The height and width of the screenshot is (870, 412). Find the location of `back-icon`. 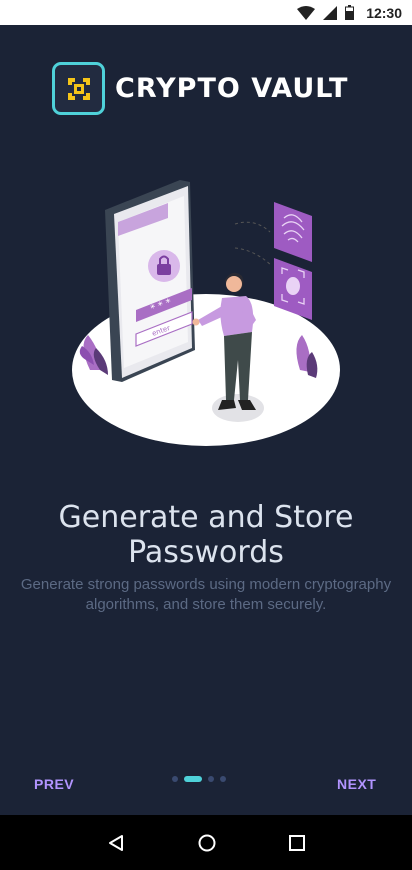

back-icon is located at coordinates (116, 843).